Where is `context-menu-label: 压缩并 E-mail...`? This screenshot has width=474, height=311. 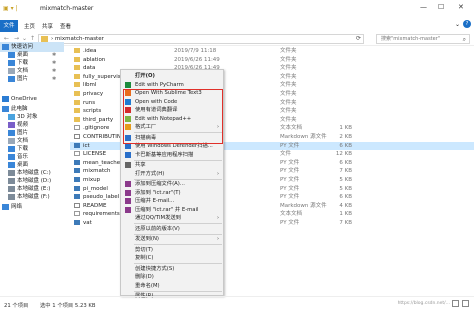
context-menu-label: 压缩并 E-mail... is located at coordinates (155, 201).